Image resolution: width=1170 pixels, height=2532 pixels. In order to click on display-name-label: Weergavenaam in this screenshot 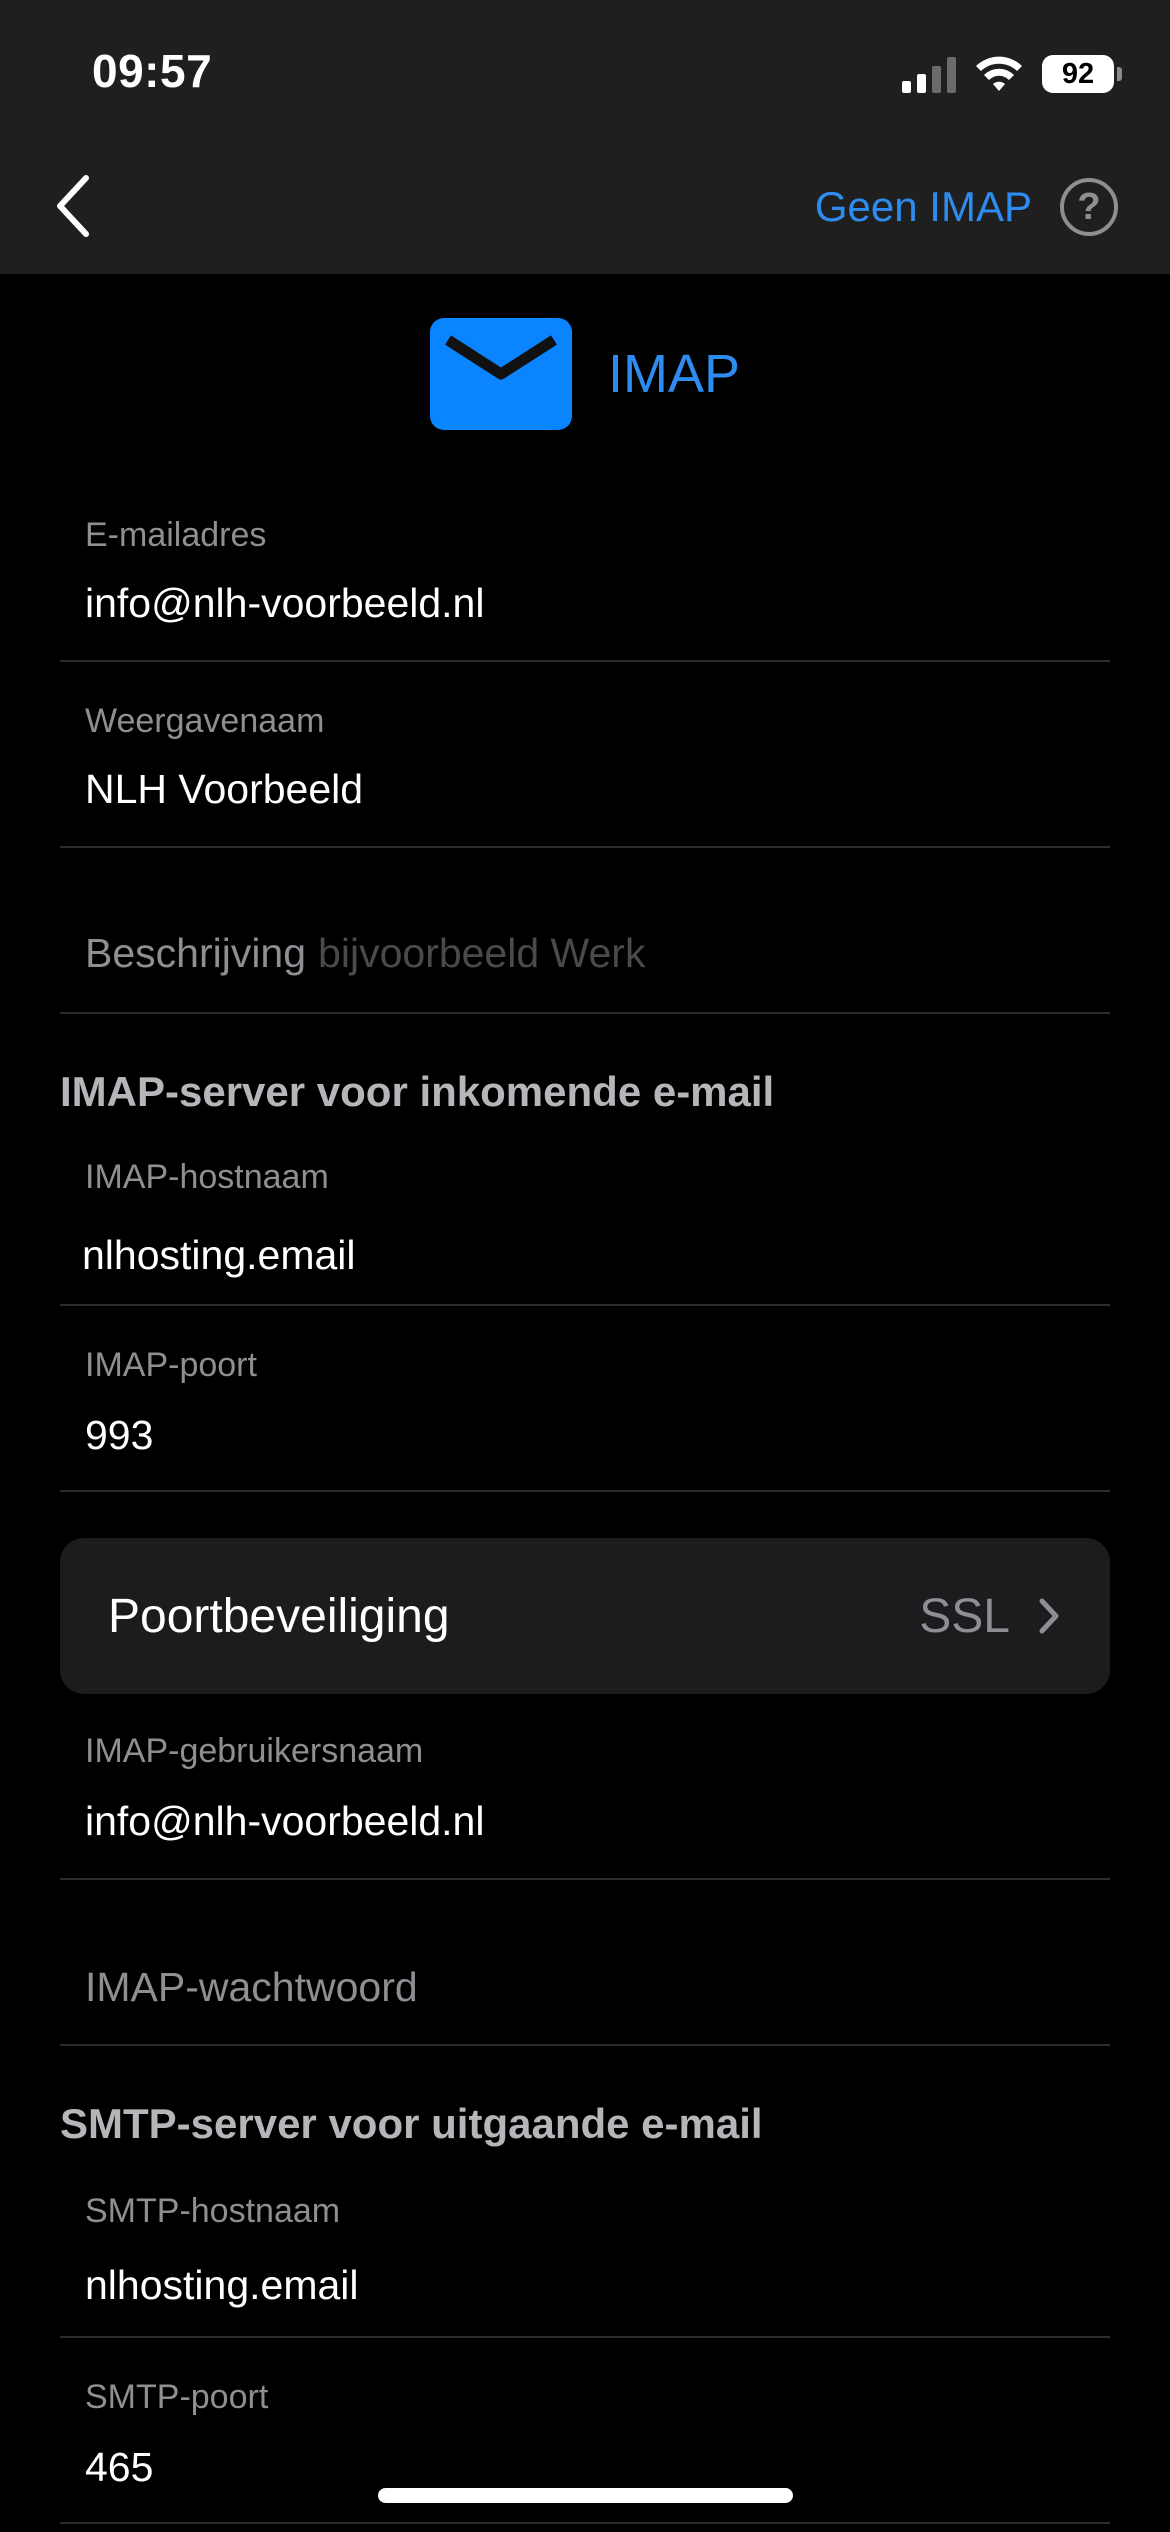, I will do `click(205, 721)`.